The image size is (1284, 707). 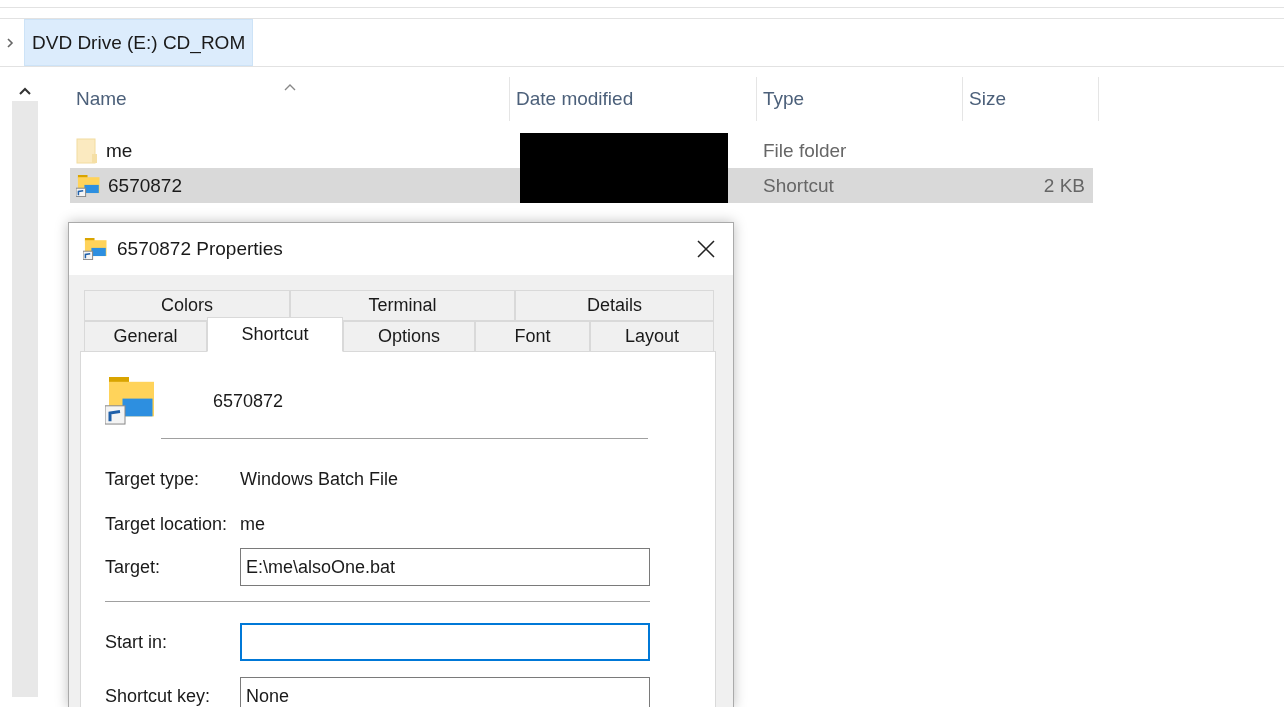 What do you see at coordinates (10, 42) in the screenshot?
I see `chevron-icon` at bounding box center [10, 42].